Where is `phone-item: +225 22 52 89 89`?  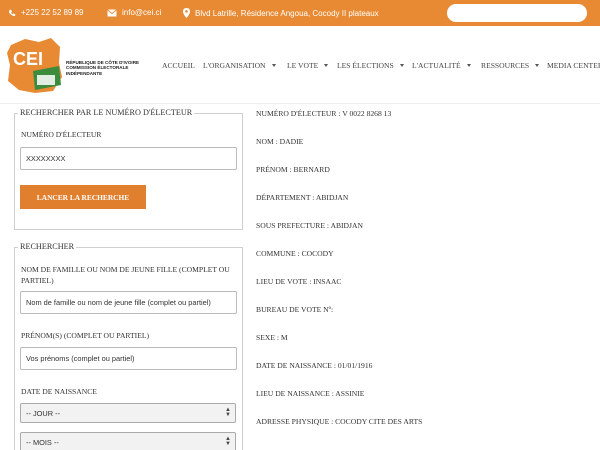 phone-item: +225 22 52 89 89 is located at coordinates (46, 12).